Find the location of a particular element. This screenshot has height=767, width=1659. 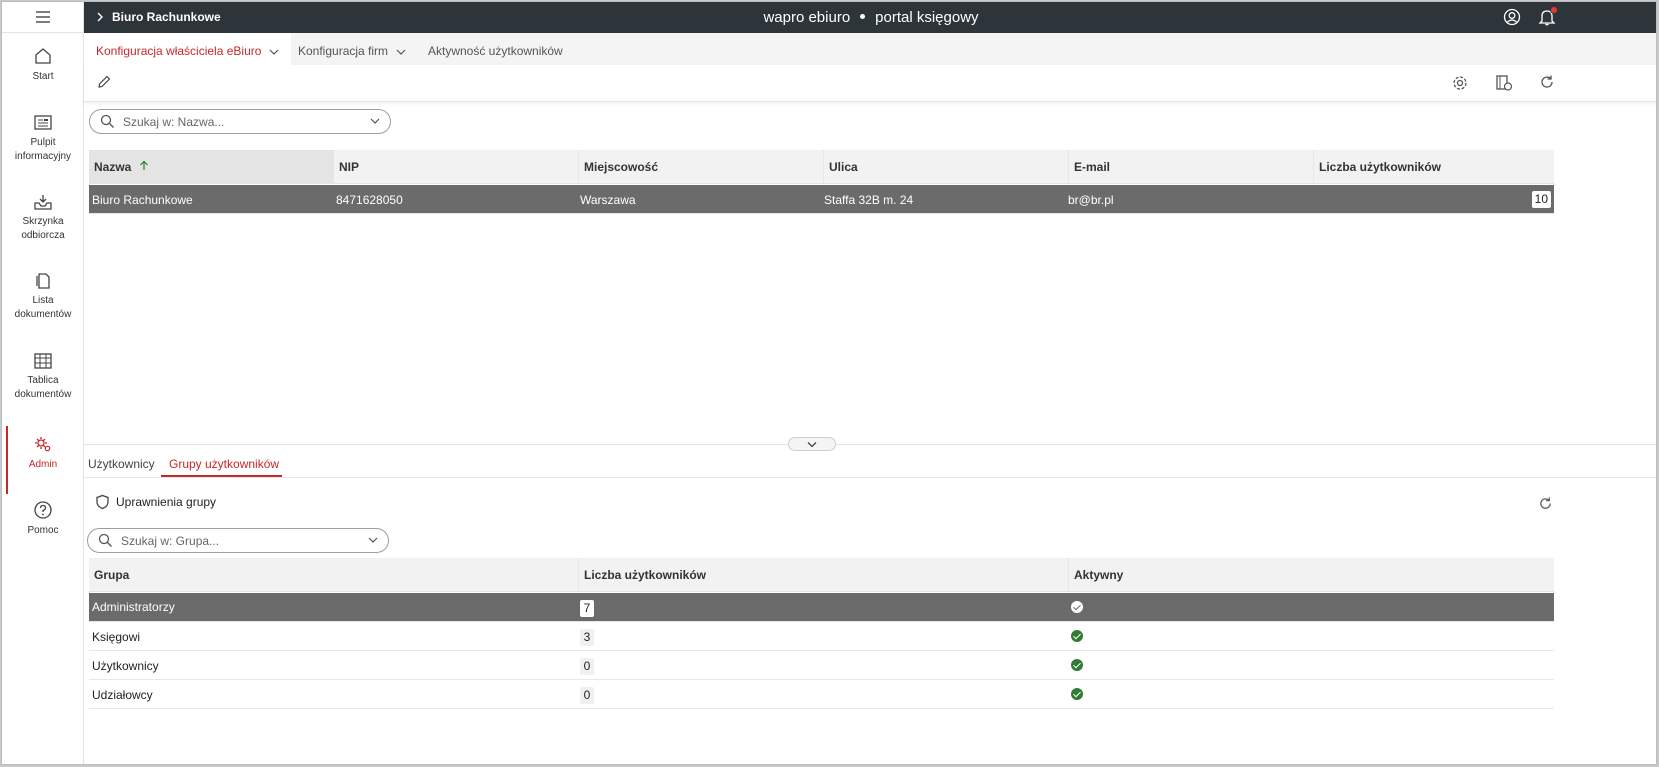

column-label: Ulica is located at coordinates (843, 167).